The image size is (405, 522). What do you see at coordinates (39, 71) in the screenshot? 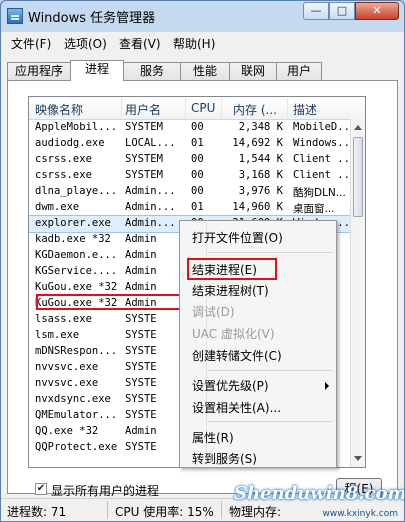
I see `tab-applications: 应用程序` at bounding box center [39, 71].